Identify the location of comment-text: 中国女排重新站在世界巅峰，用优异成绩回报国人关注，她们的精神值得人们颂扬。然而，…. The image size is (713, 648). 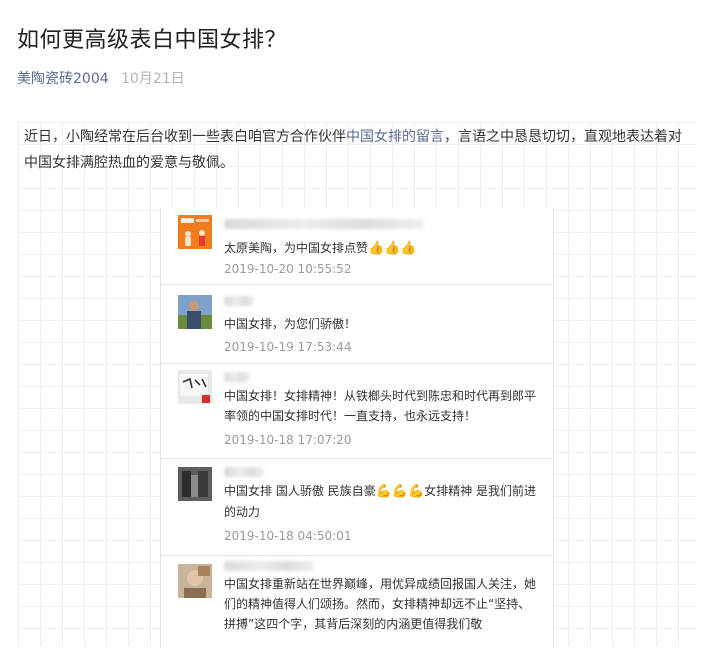
(380, 604).